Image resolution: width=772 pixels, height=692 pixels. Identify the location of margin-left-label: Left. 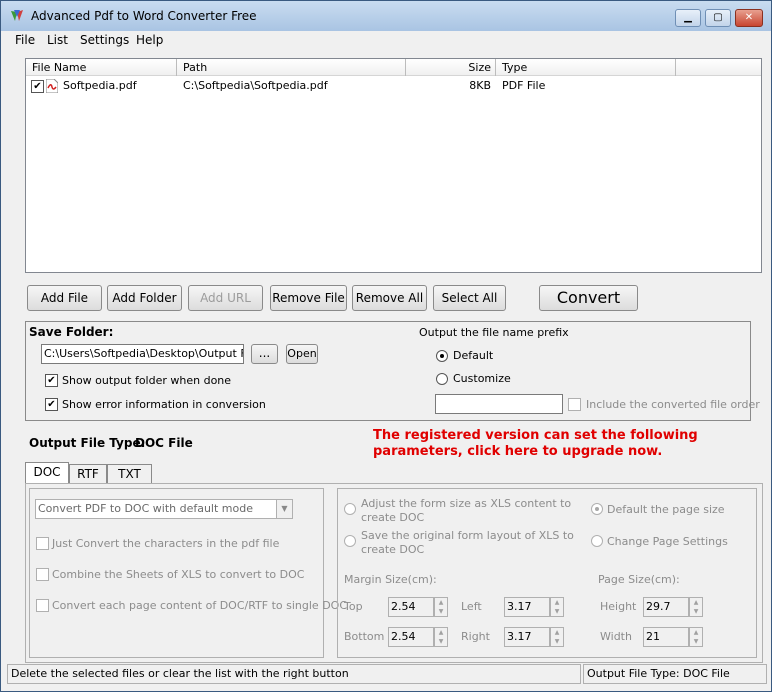
(471, 606).